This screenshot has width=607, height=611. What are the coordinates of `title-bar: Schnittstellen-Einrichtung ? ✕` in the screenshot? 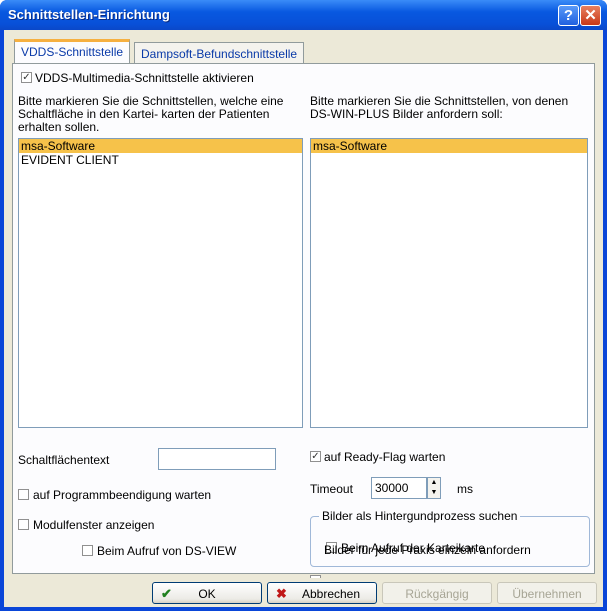 It's located at (303, 15).